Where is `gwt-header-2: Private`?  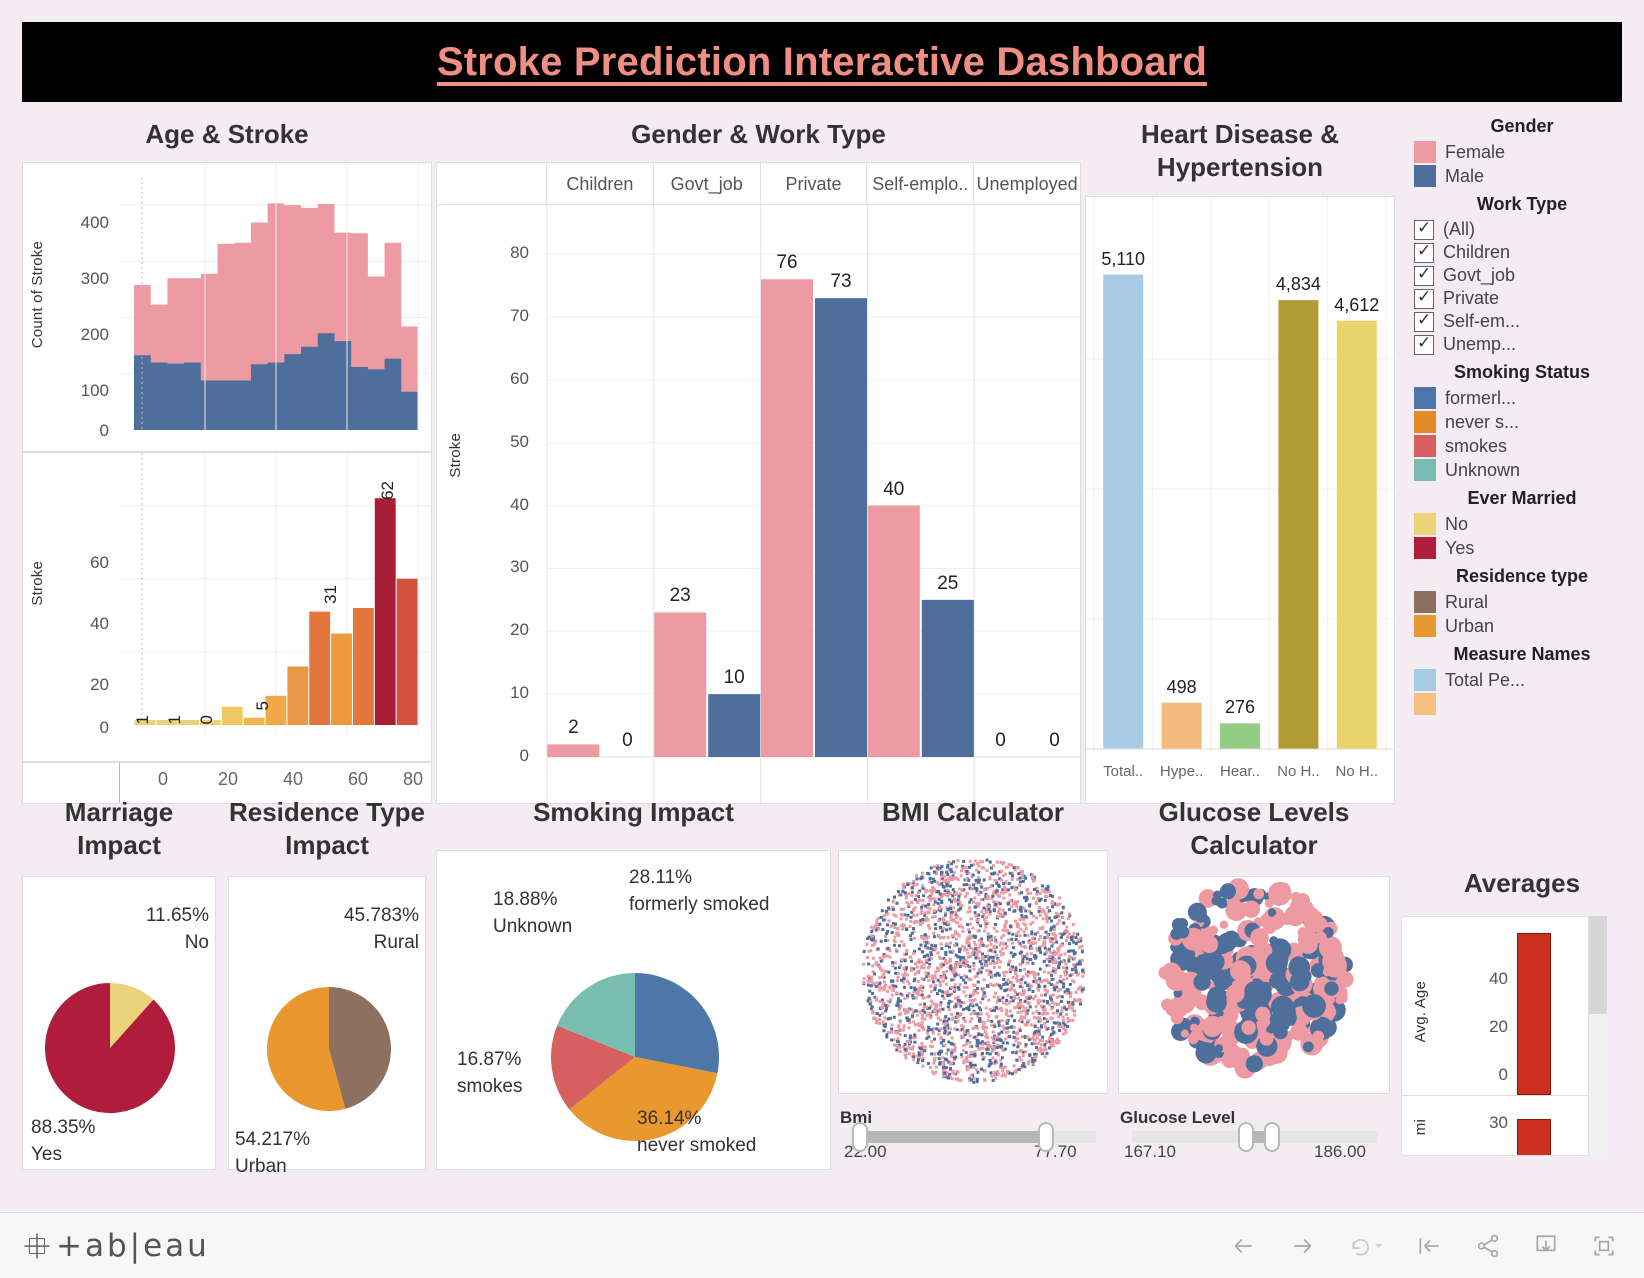
gwt-header-2: Private is located at coordinates (814, 184).